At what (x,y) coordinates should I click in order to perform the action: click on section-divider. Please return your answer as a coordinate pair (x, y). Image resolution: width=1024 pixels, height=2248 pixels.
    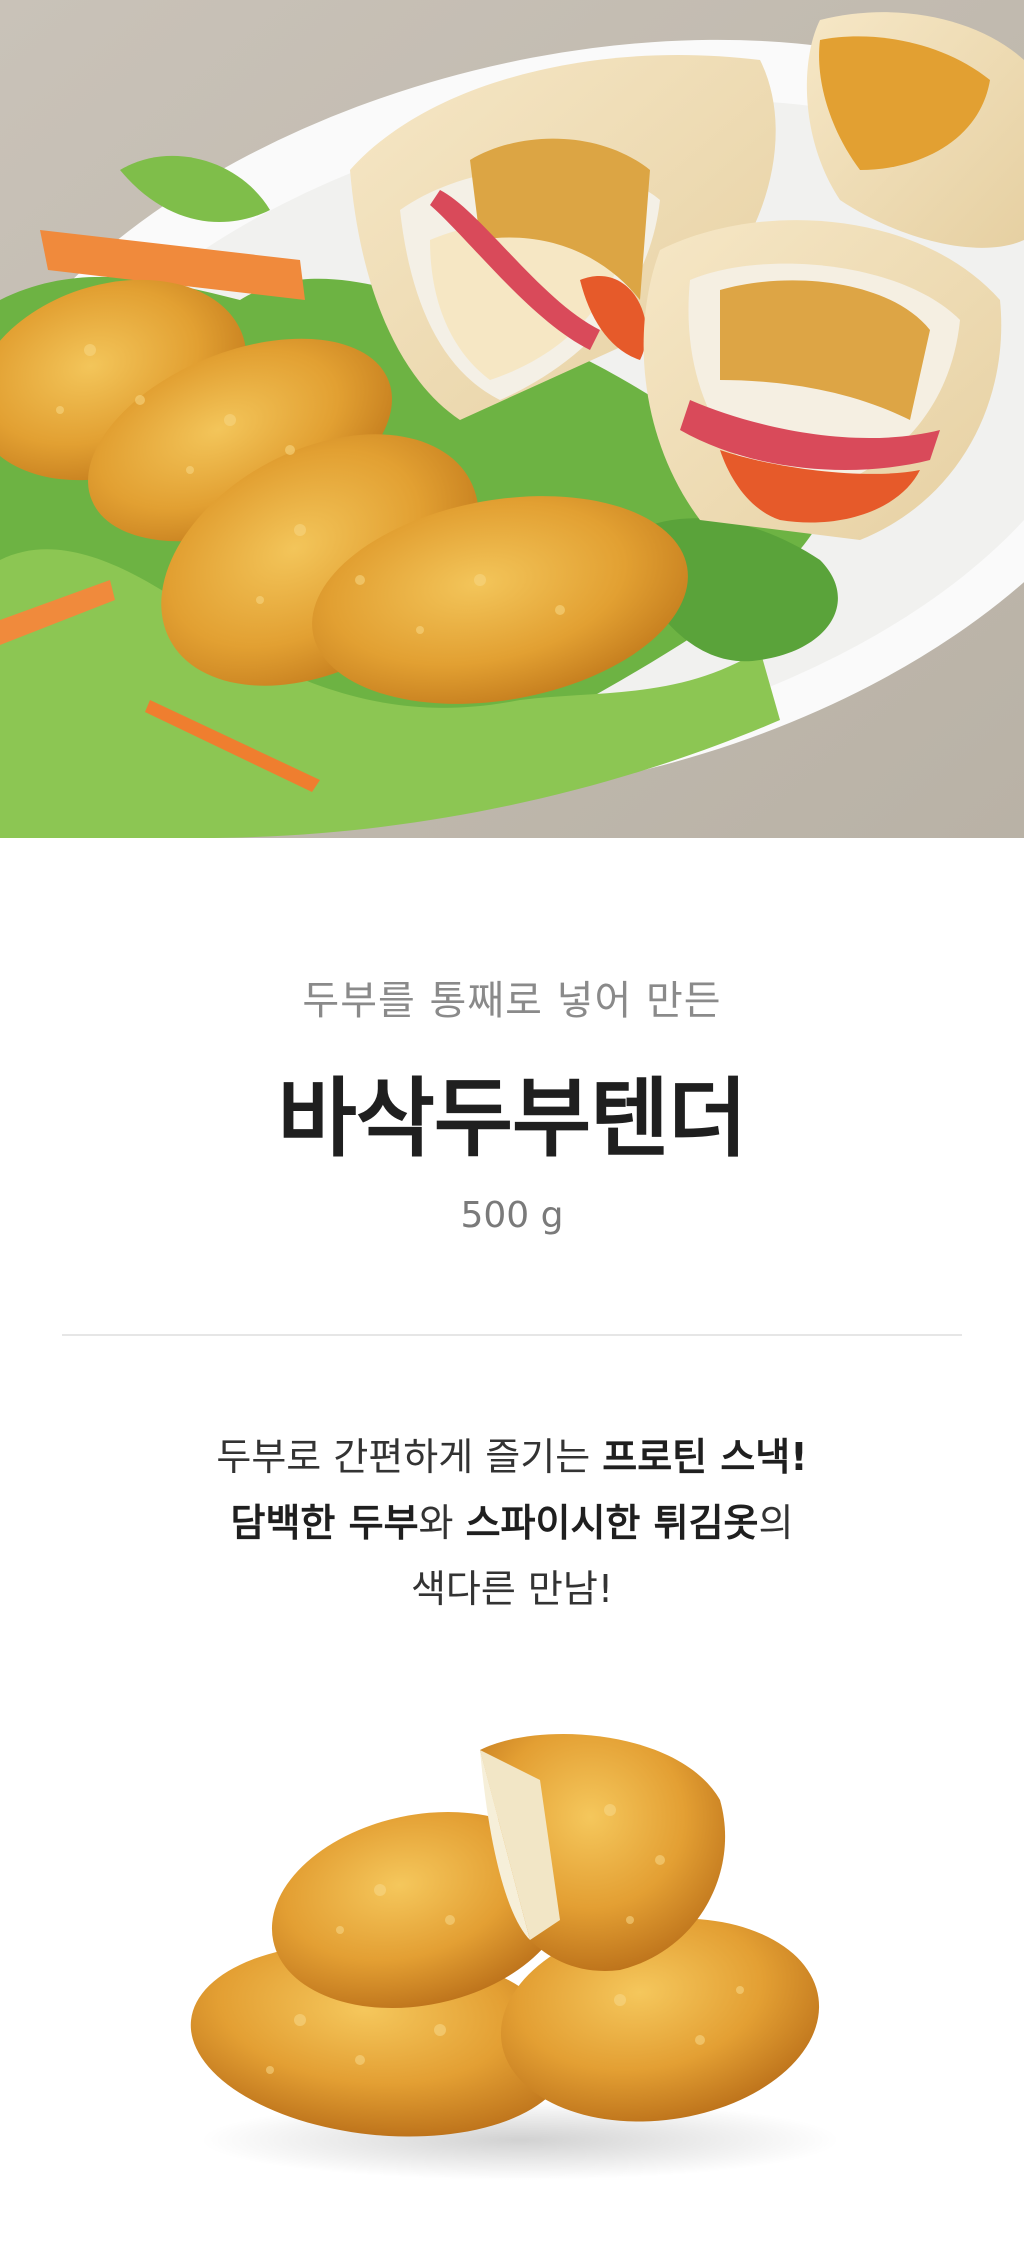
    Looking at the image, I should click on (512, 1335).